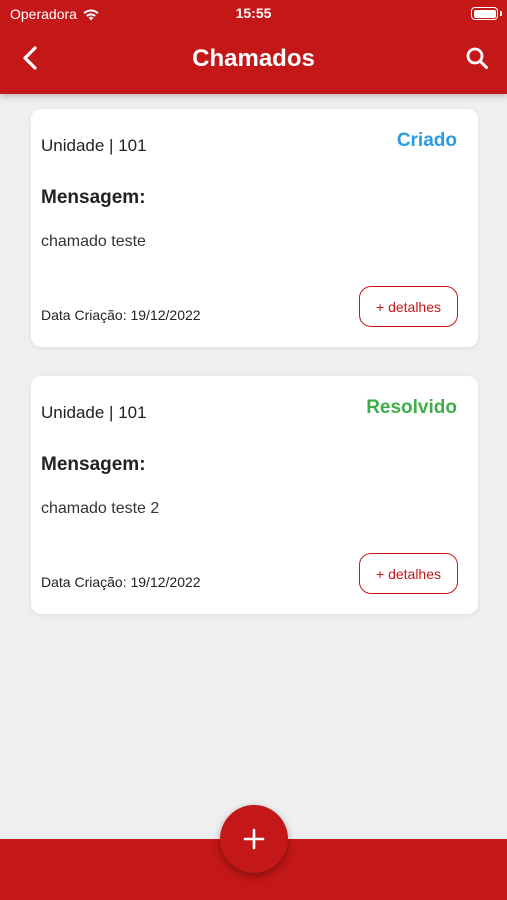 This screenshot has height=900, width=507. I want to click on status-time: 15:55, so click(253, 13).